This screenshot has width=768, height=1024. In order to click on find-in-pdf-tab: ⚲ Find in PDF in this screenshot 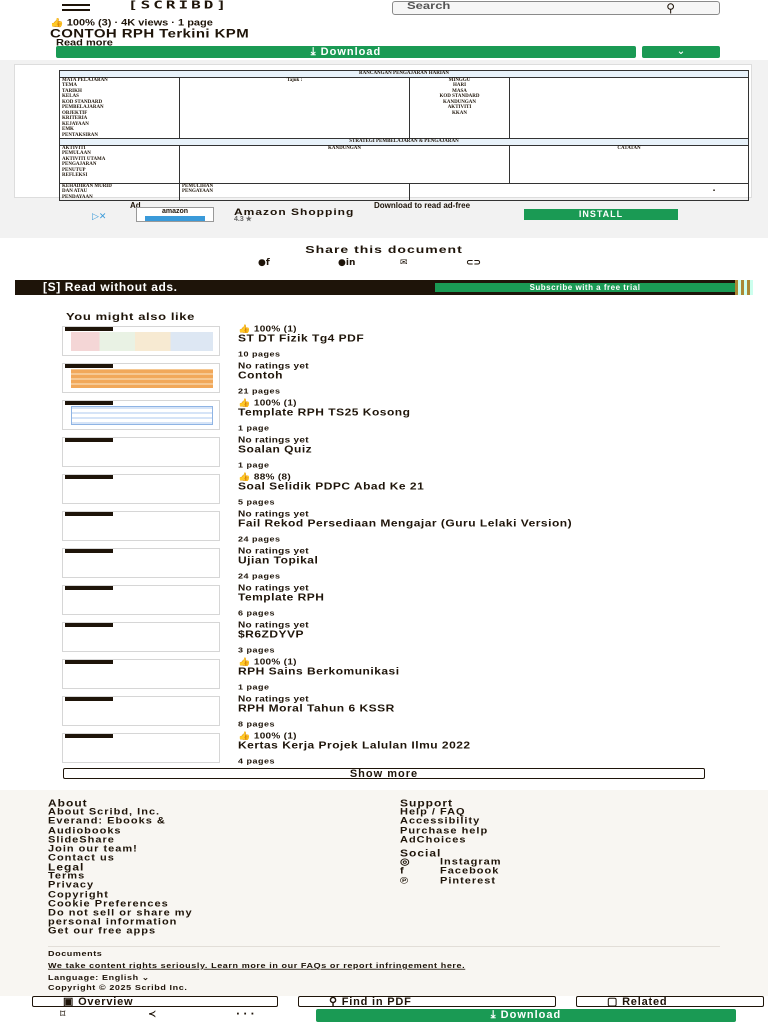, I will do `click(427, 1001)`.